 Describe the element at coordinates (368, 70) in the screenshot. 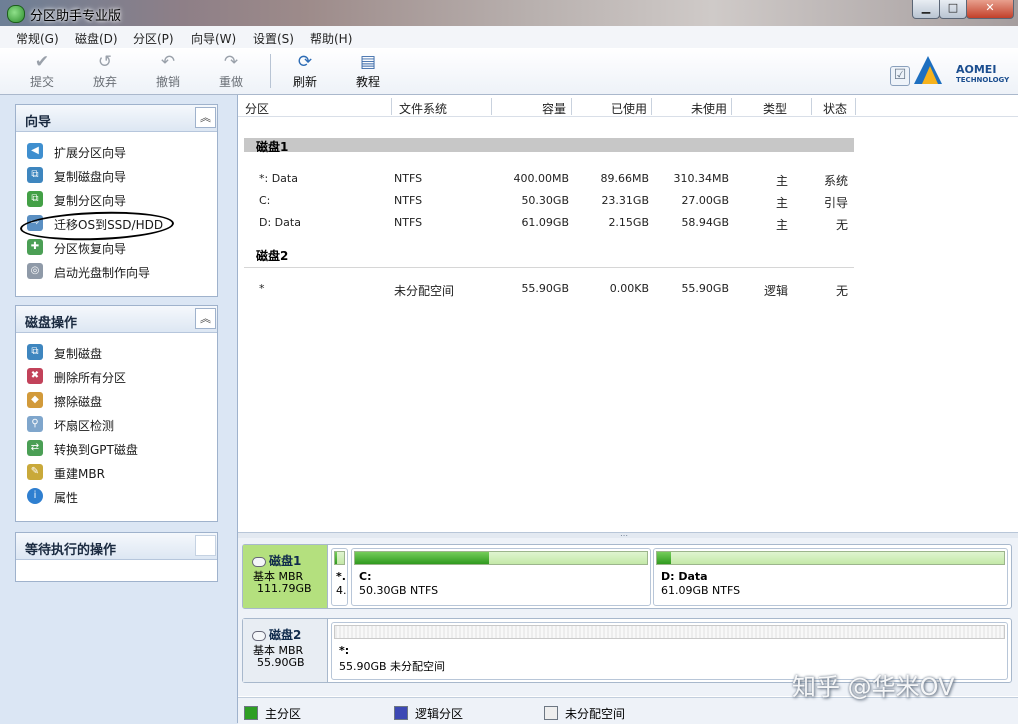

I see `tutorial-button: ▤ 教程` at that location.